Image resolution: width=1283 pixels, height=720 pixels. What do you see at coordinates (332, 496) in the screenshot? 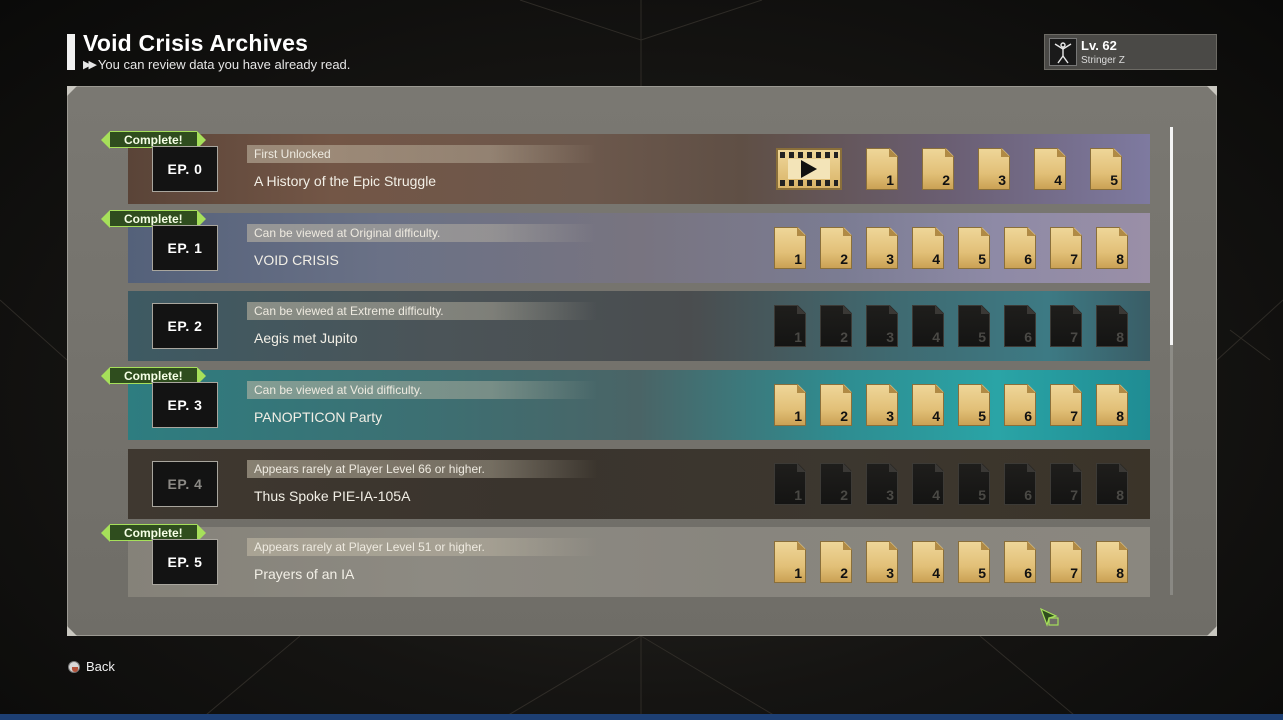
I see `episode-title: Thus Spoke PIE-IA-105A` at bounding box center [332, 496].